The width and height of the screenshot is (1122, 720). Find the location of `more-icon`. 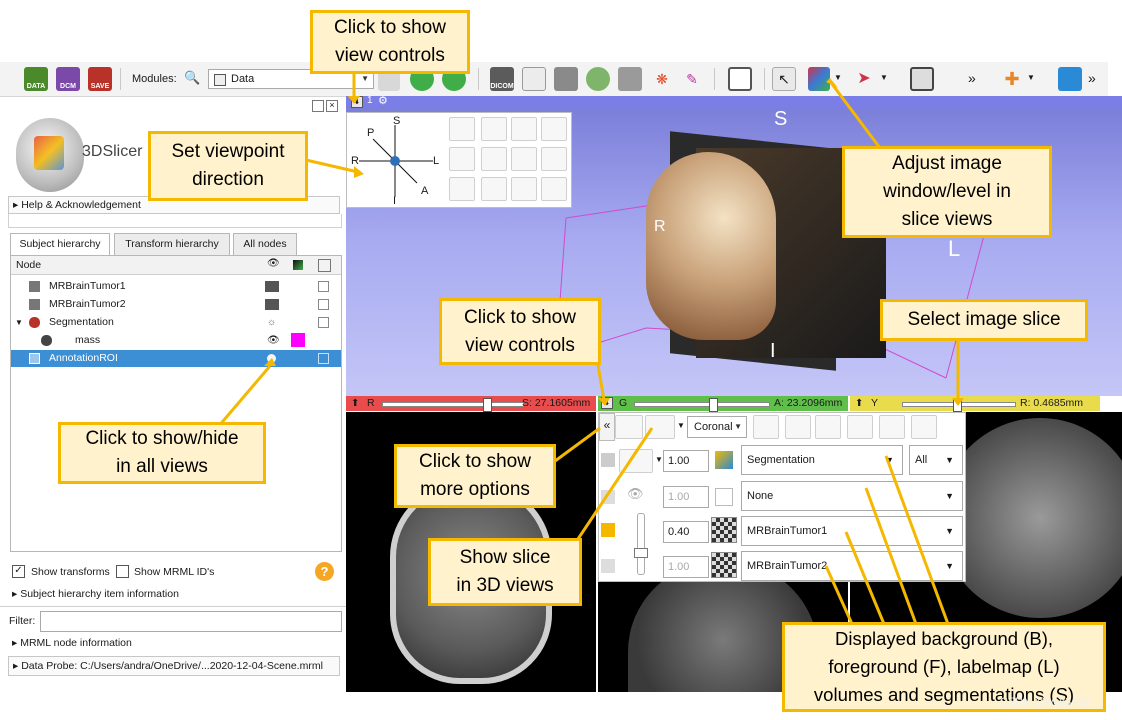

more-icon is located at coordinates (554, 189).